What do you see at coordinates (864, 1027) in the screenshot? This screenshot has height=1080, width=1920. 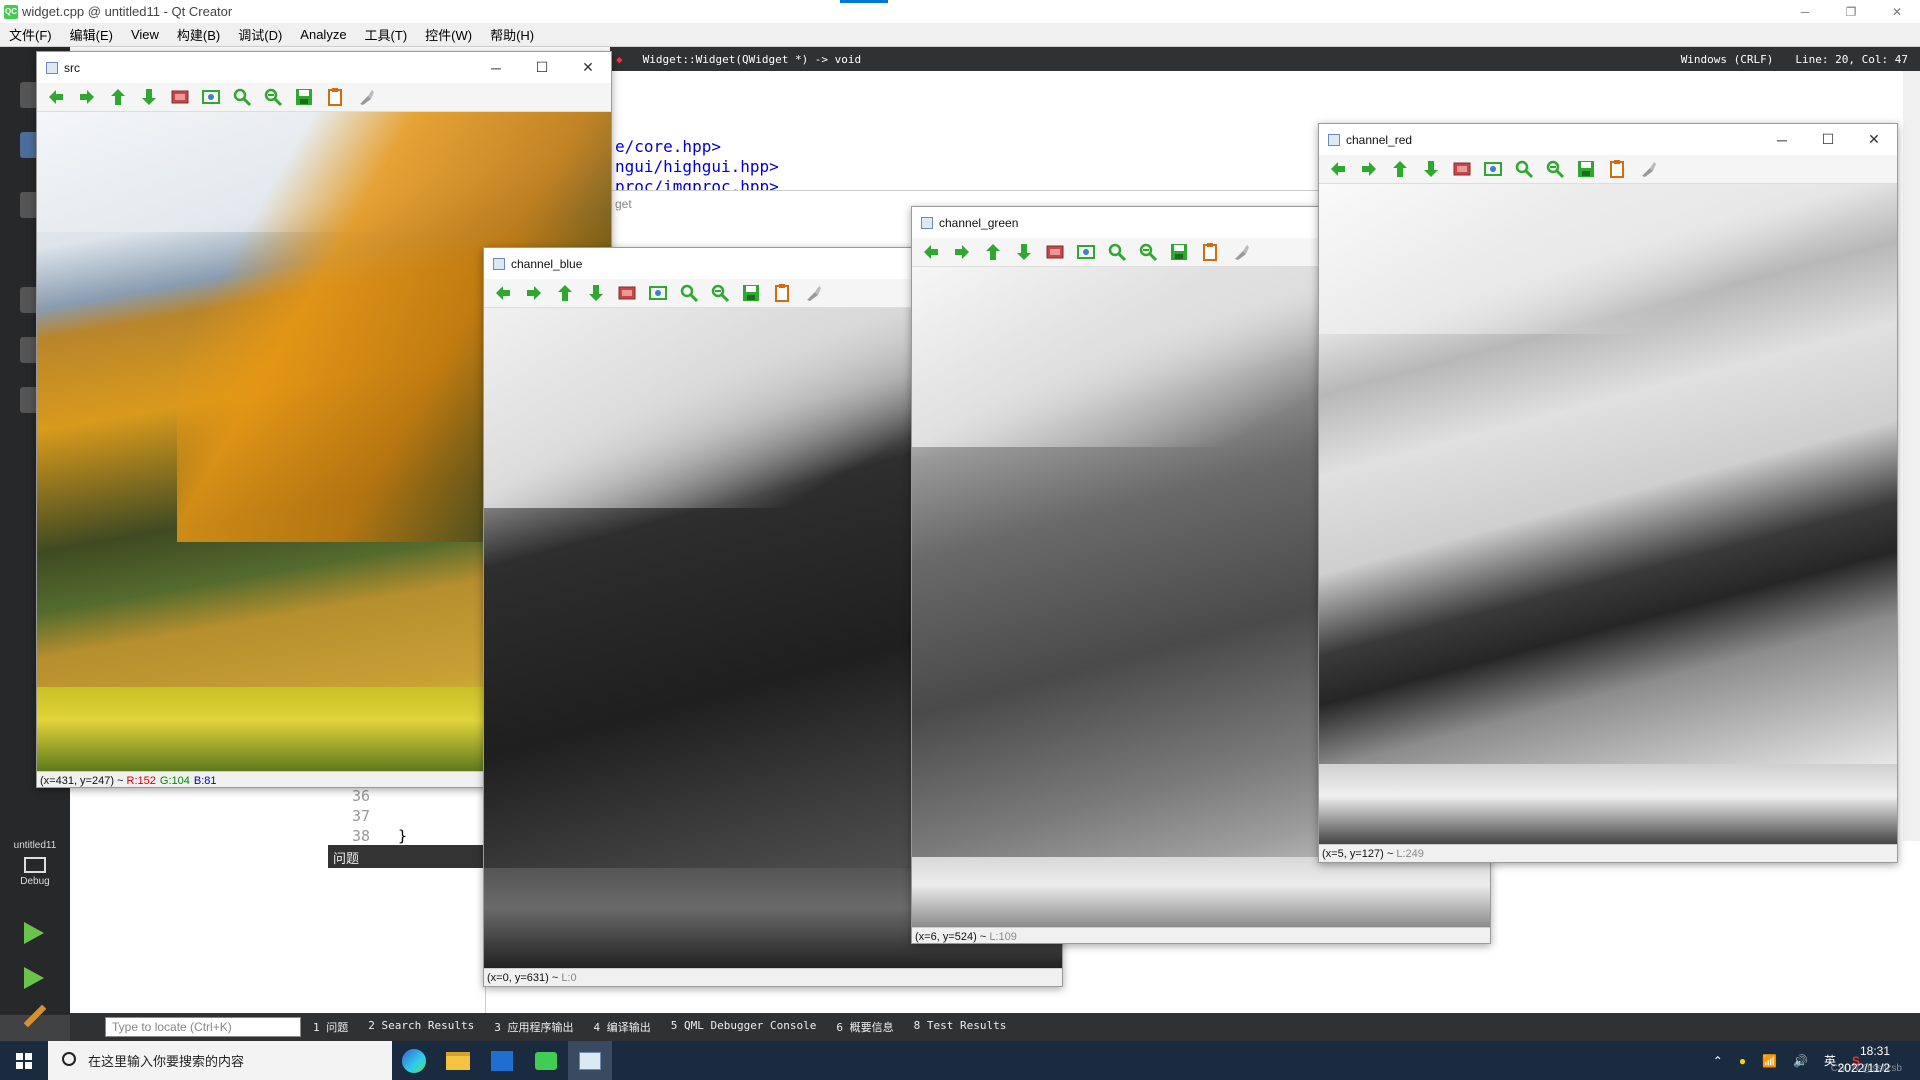 I see `tab-general-messages: 6 概要信息` at bounding box center [864, 1027].